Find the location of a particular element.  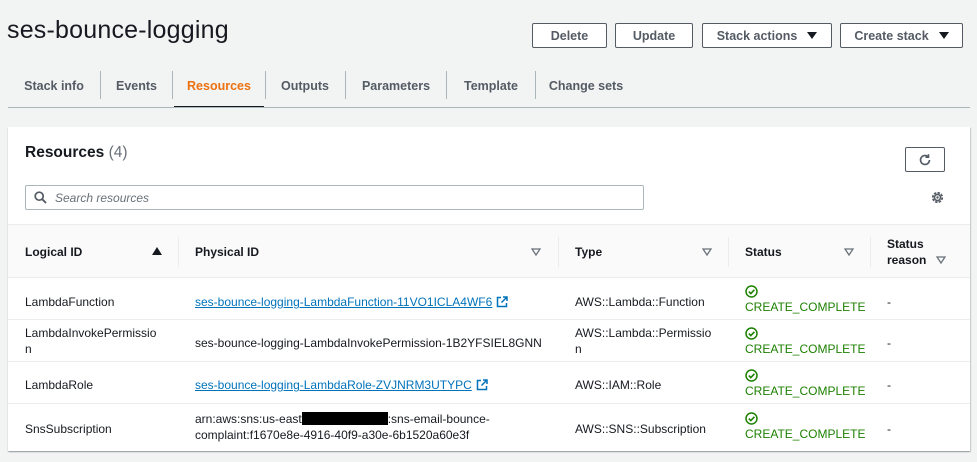

delete-button: Delete is located at coordinates (569, 35).